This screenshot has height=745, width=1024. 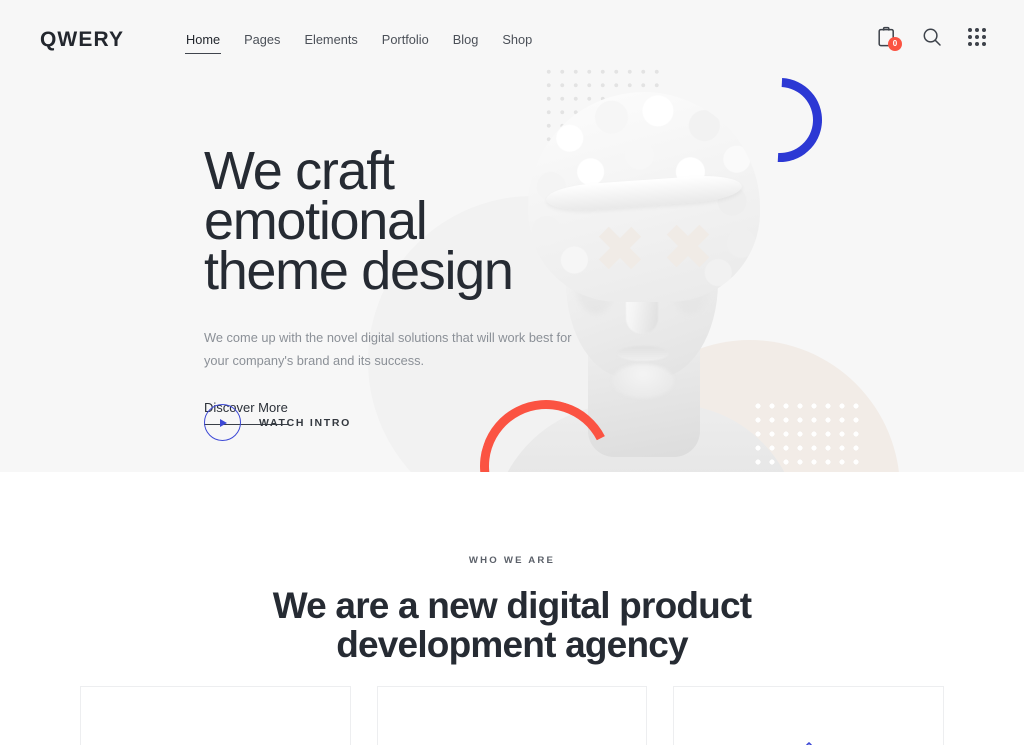 What do you see at coordinates (977, 36) in the screenshot?
I see `grid-menu-icon` at bounding box center [977, 36].